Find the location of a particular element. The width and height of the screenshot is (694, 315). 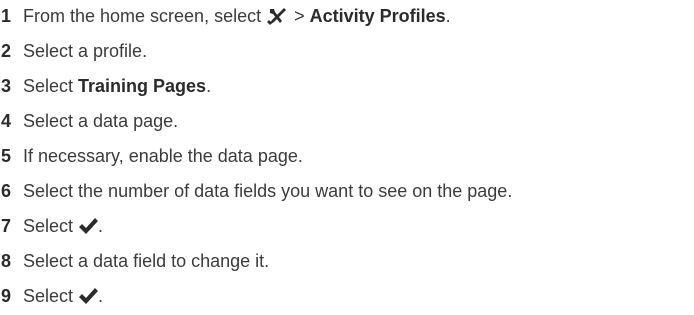

step-8: 8 Select a data field to change it. is located at coordinates (134, 261).